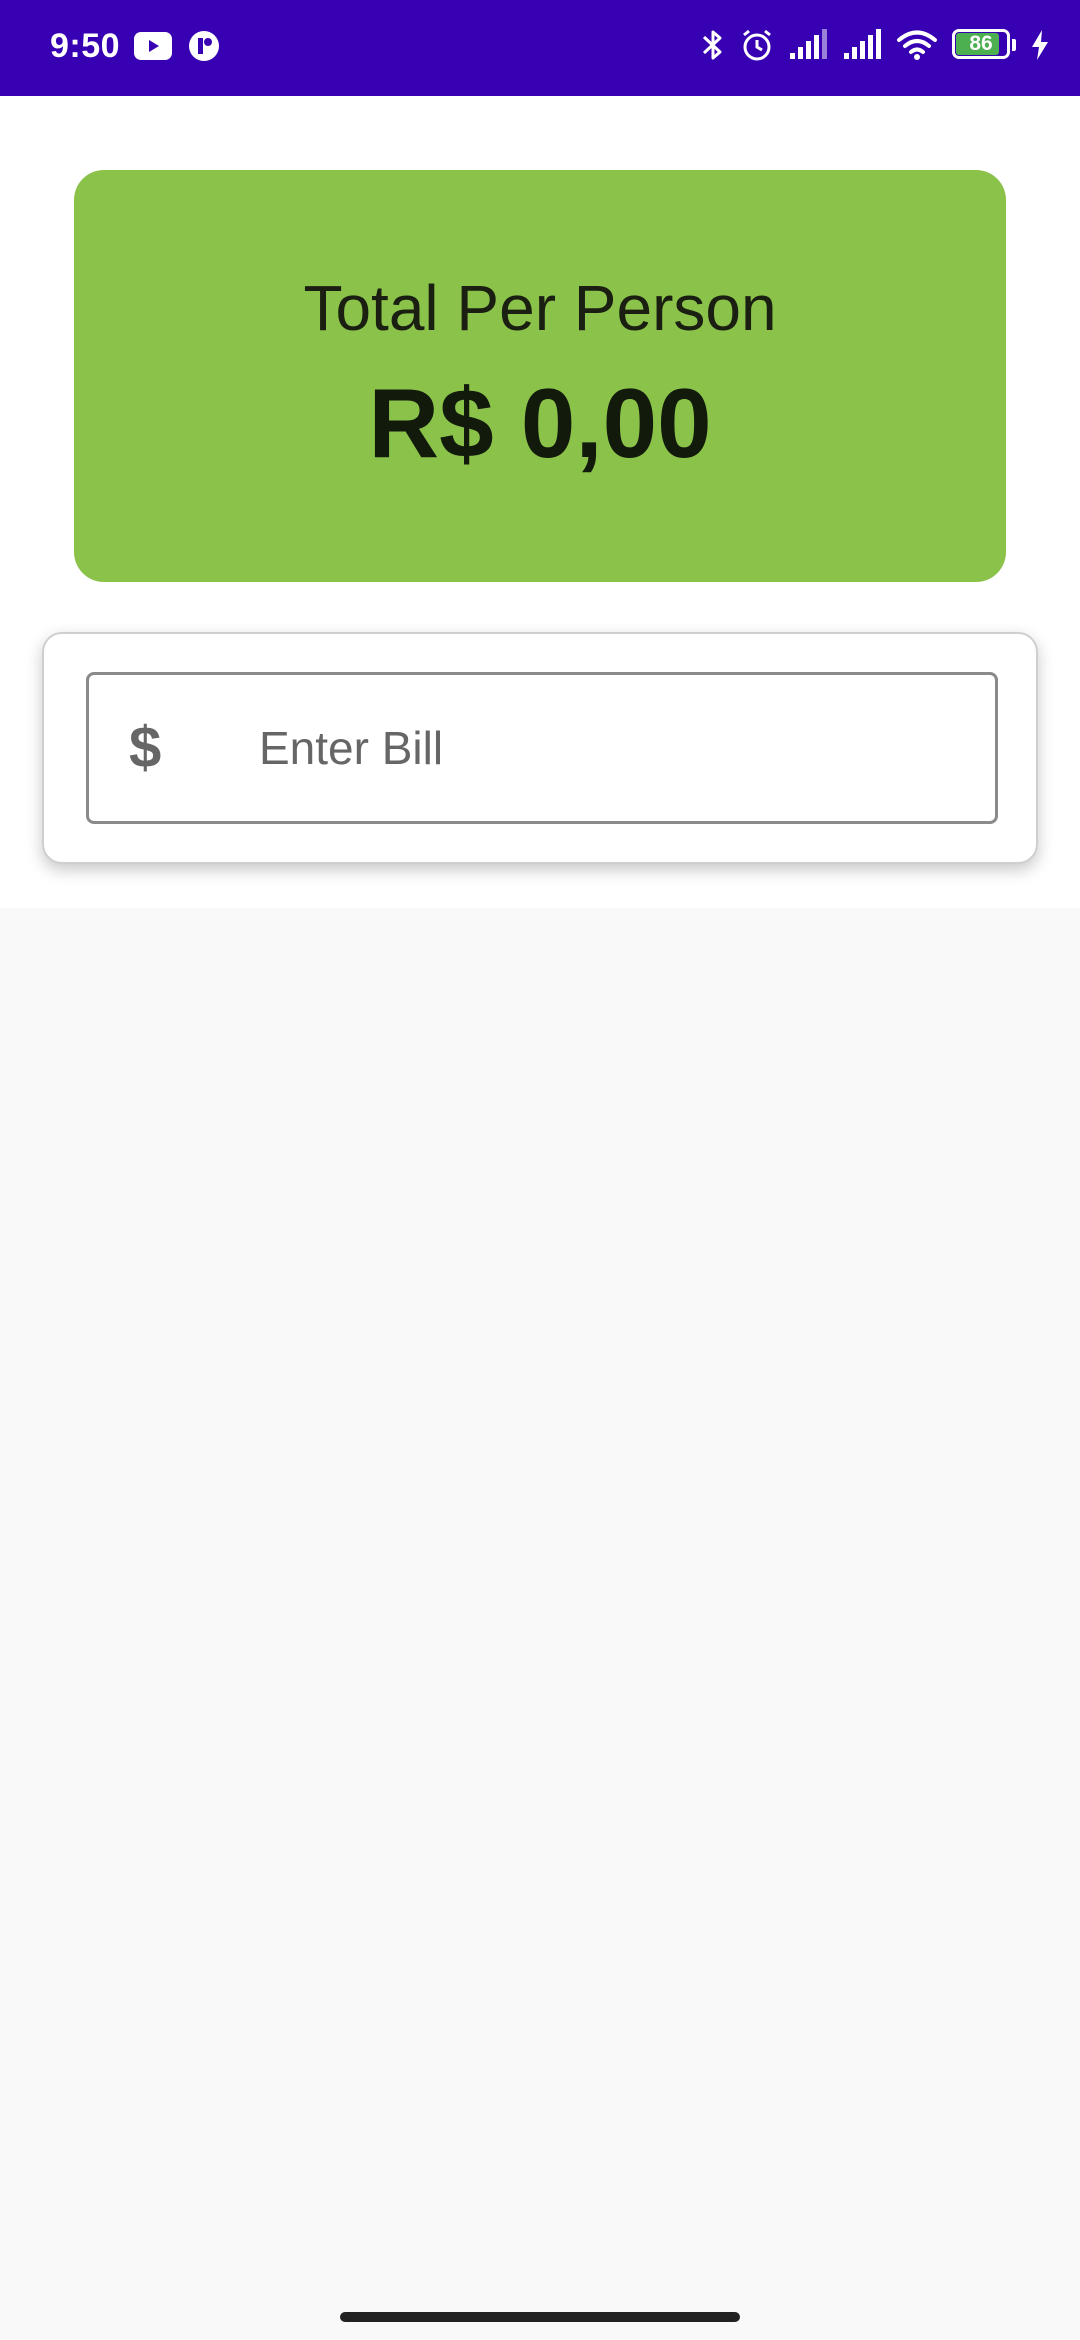 The width and height of the screenshot is (1080, 2340). Describe the element at coordinates (351, 748) in the screenshot. I see `bill-input-placeholder: Enter Bill` at that location.